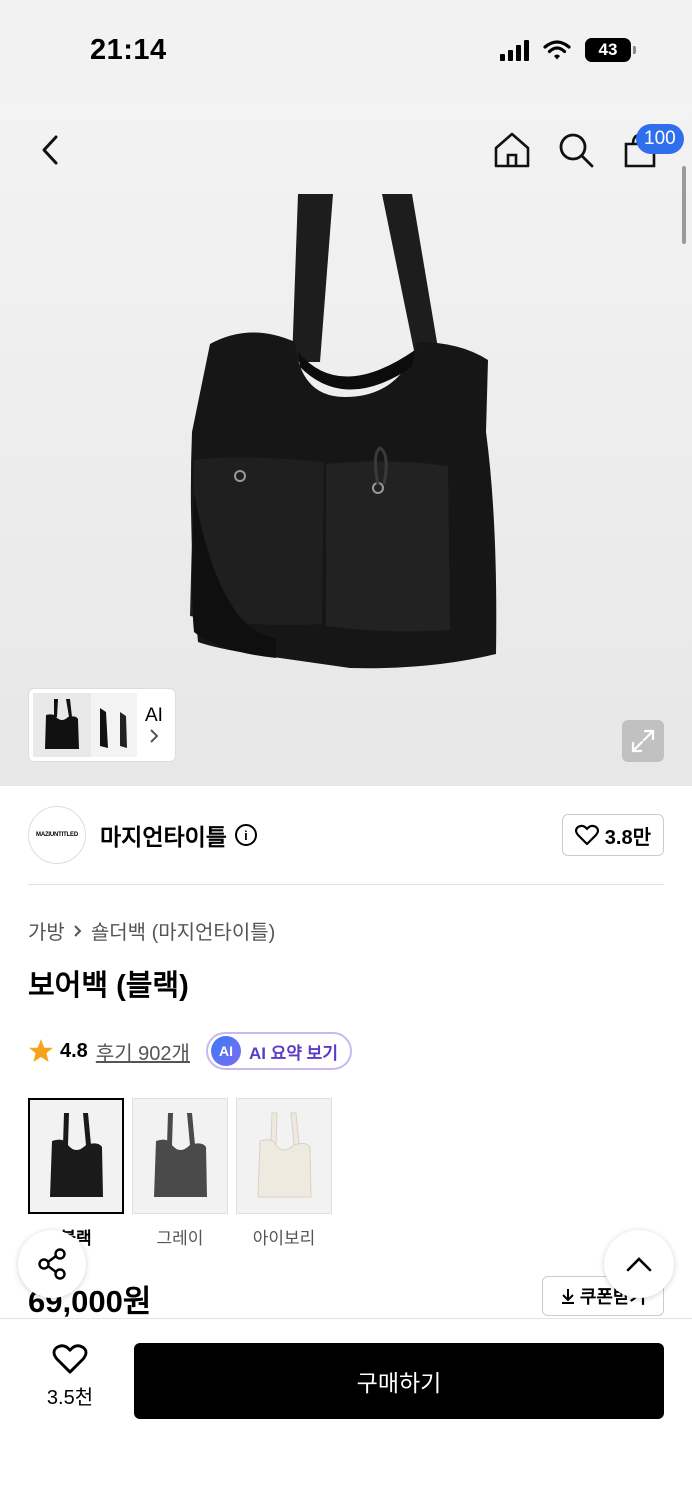 This screenshot has height=1500, width=692. I want to click on bag-thumbnail-icon, so click(62, 724).